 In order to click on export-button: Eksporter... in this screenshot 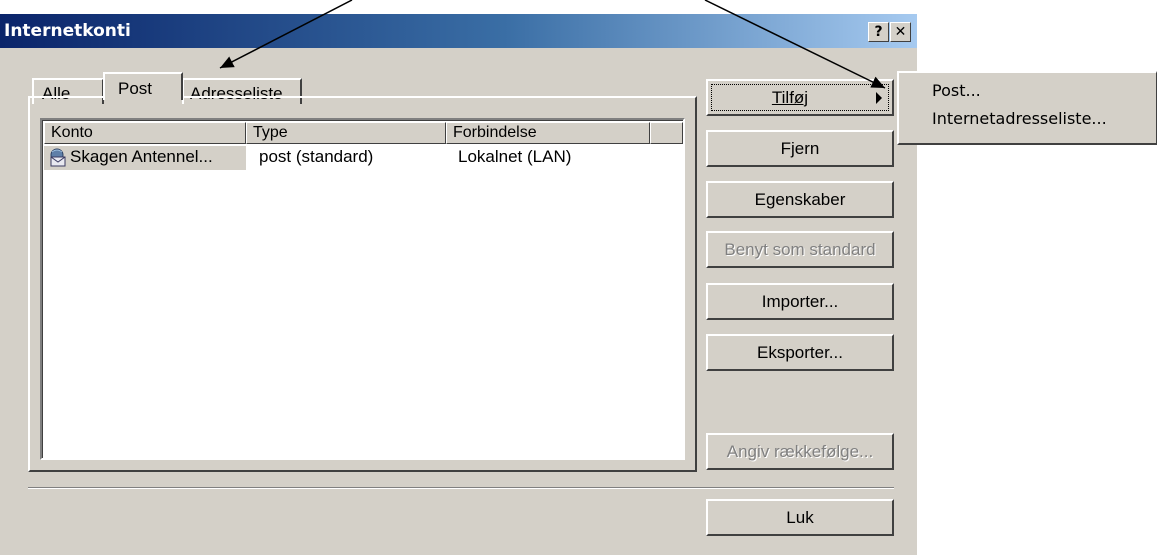, I will do `click(800, 352)`.